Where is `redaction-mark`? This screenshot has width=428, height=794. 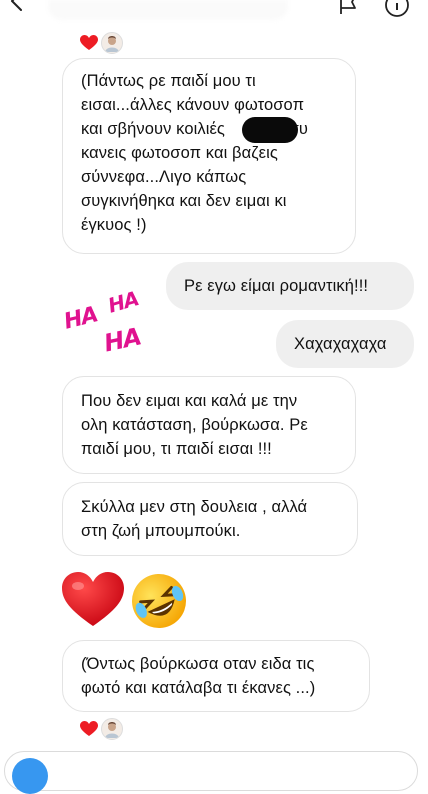
redaction-mark is located at coordinates (270, 130).